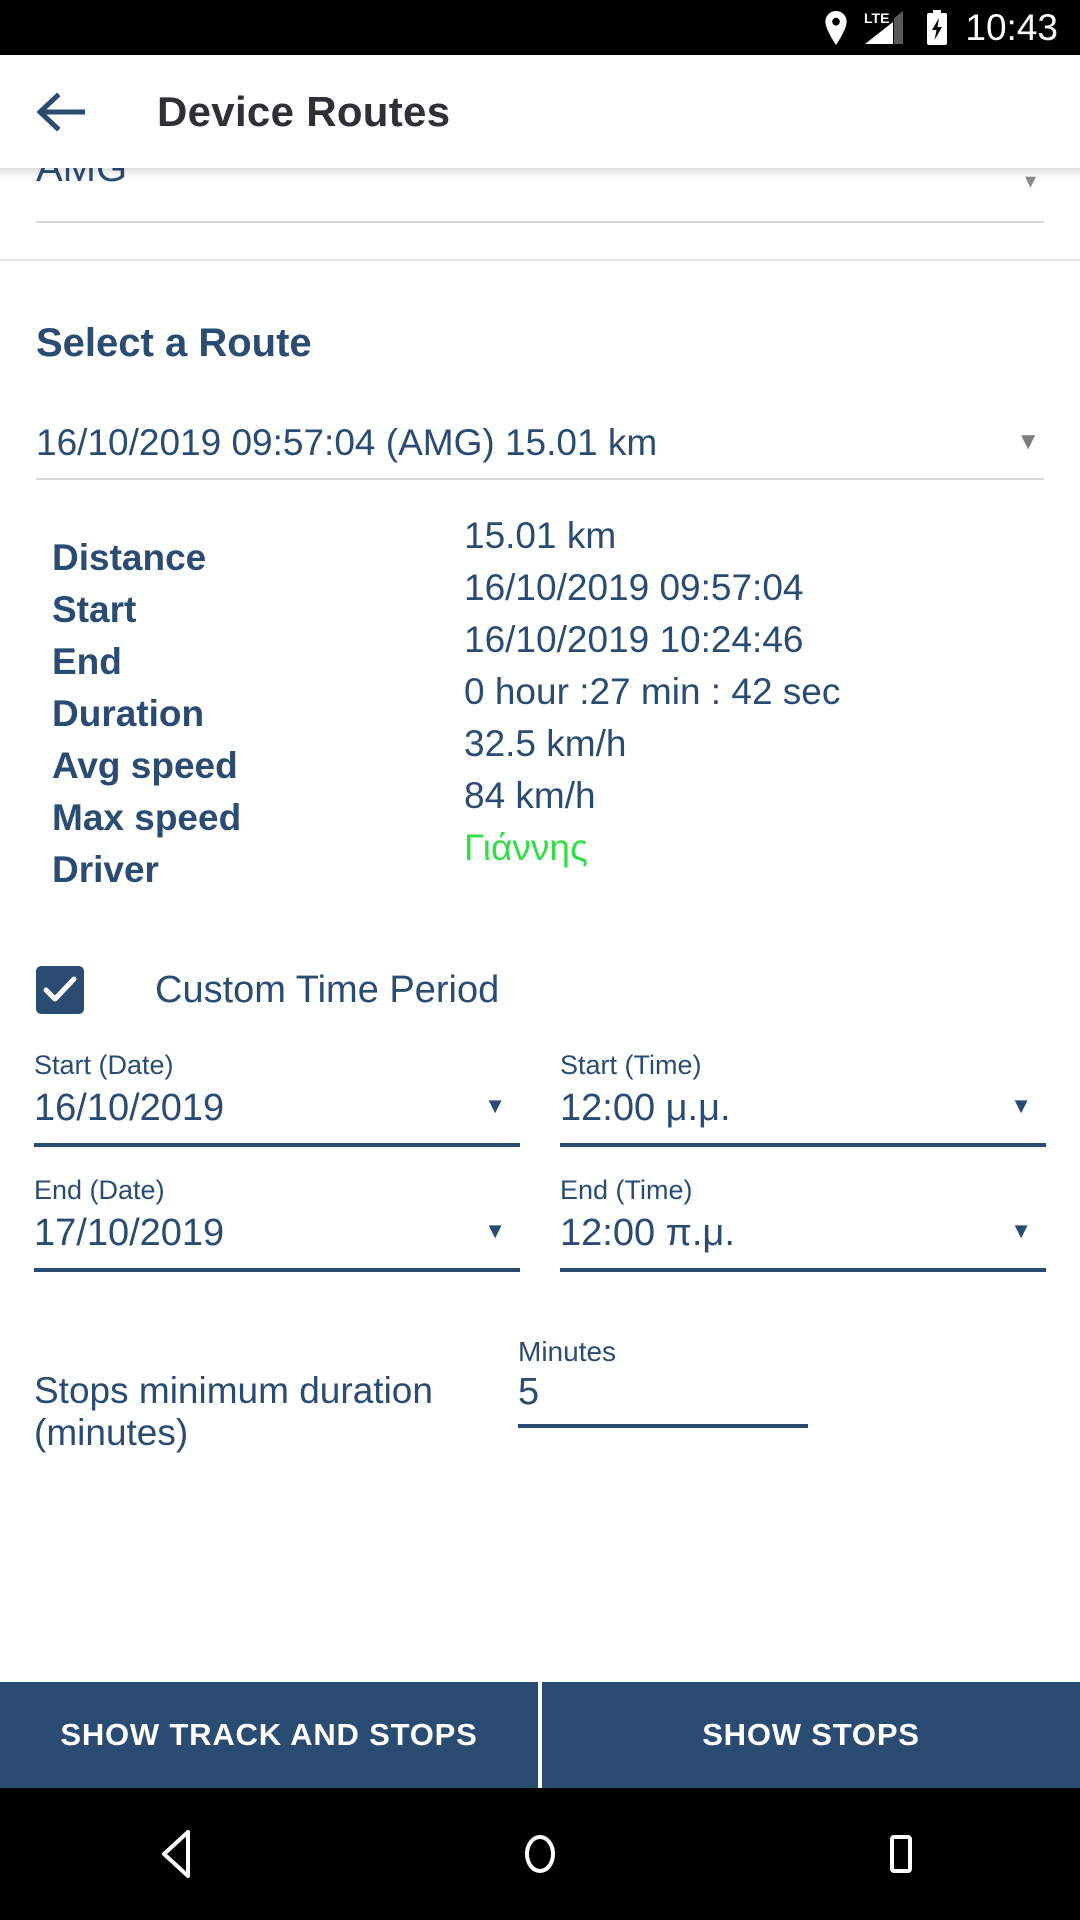 The image size is (1080, 1920). Describe the element at coordinates (811, 1735) in the screenshot. I see `show-stops-button: SHOW STOPS` at that location.